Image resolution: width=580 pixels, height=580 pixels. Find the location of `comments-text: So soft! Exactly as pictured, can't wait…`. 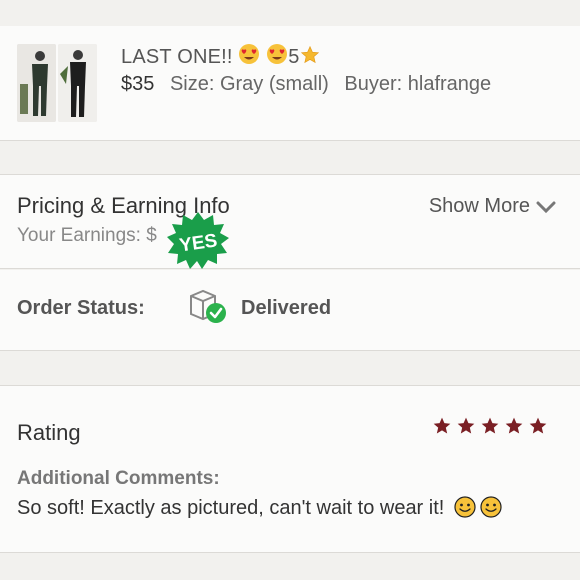

comments-text: So soft! Exactly as pictured, can't wait… is located at coordinates (231, 508).